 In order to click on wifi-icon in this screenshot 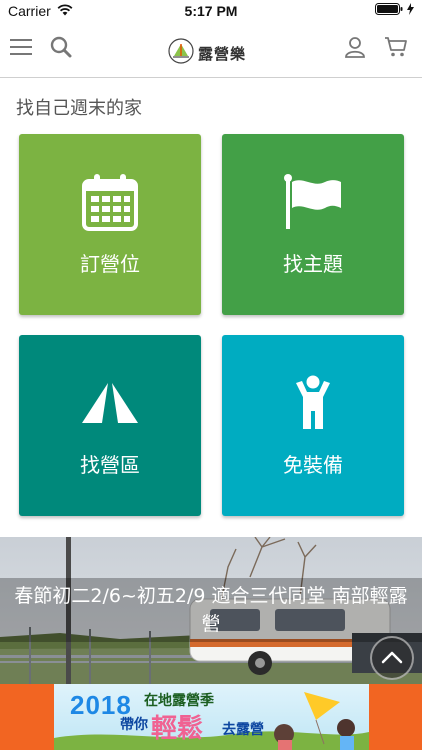, I will do `click(65, 11)`.